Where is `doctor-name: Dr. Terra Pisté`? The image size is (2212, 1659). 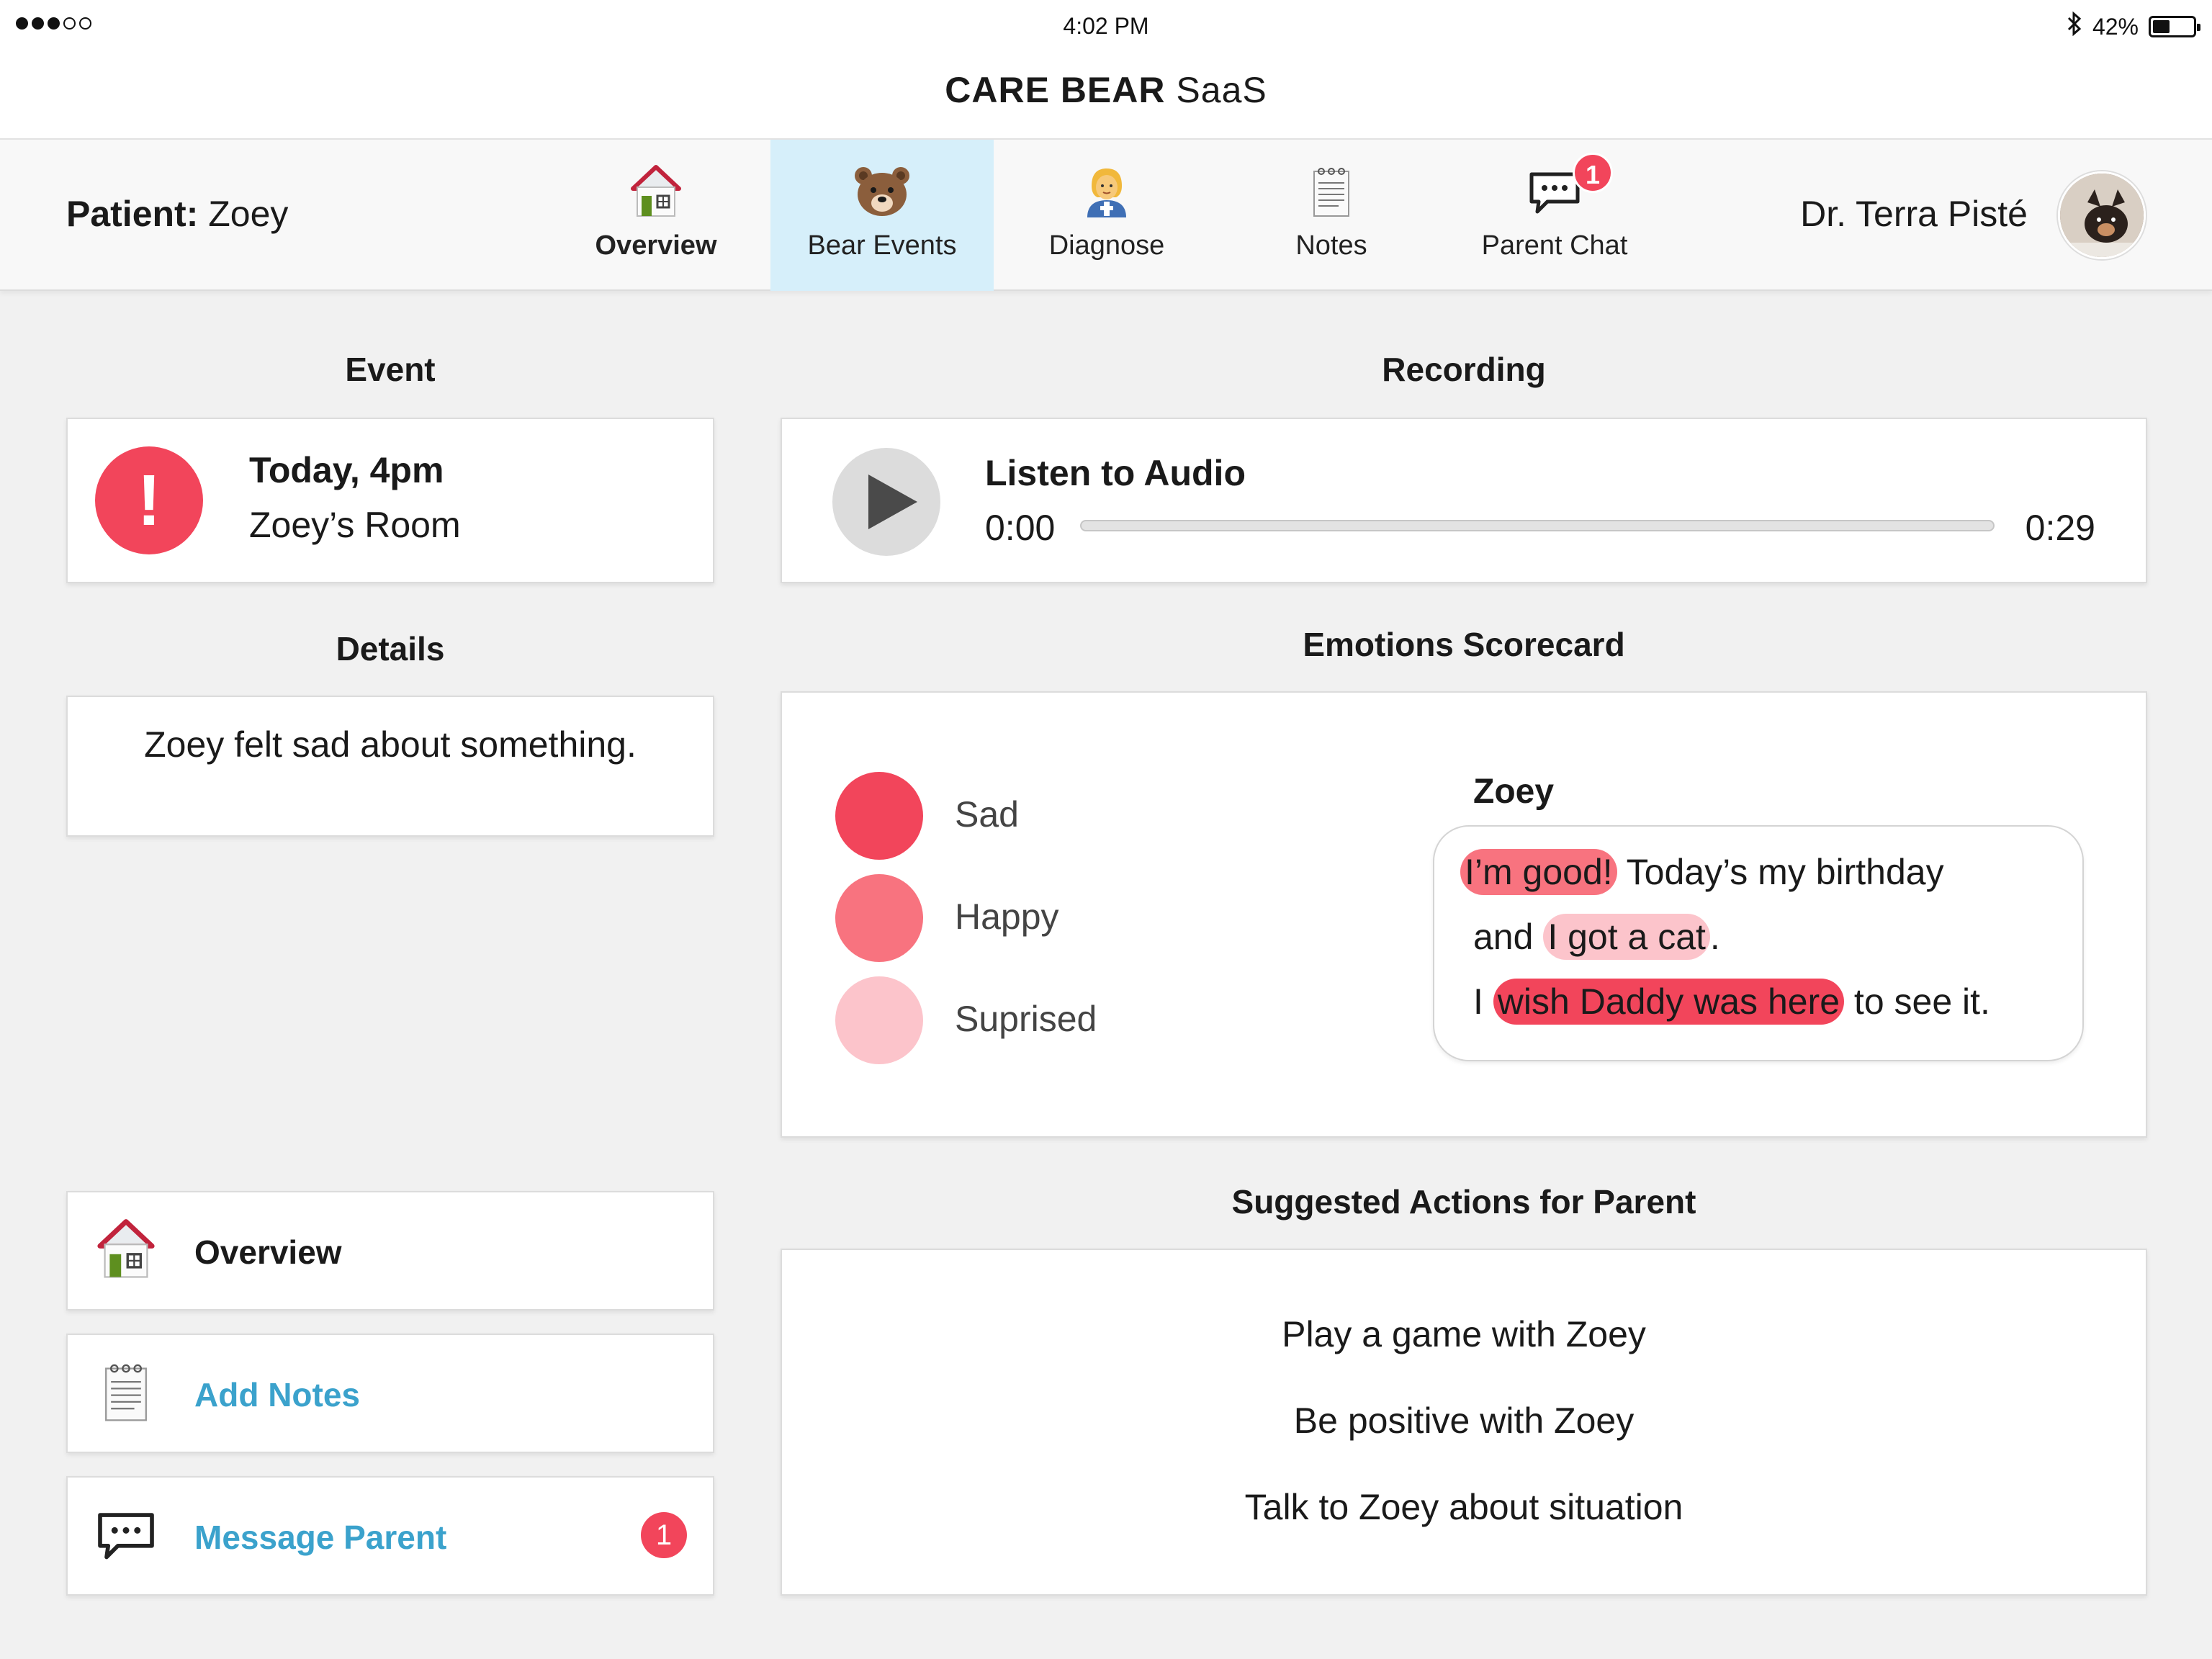
doctor-name: Dr. Terra Pisté is located at coordinates (1914, 214).